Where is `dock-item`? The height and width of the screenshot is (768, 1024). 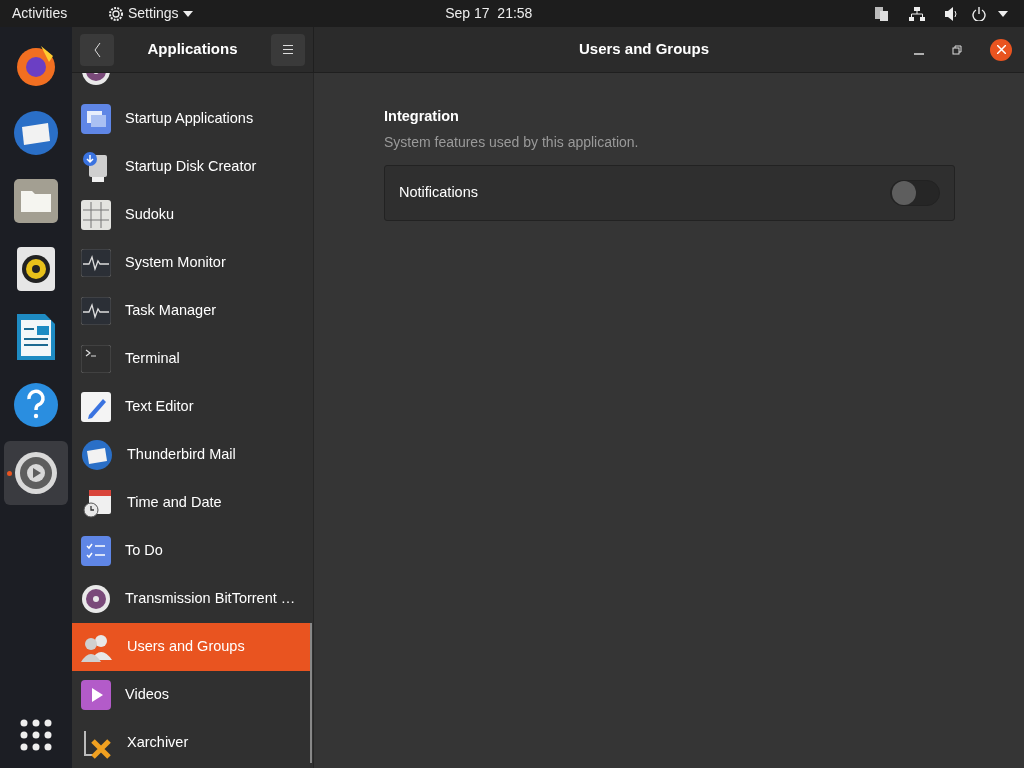
dock-item is located at coordinates (36, 473).